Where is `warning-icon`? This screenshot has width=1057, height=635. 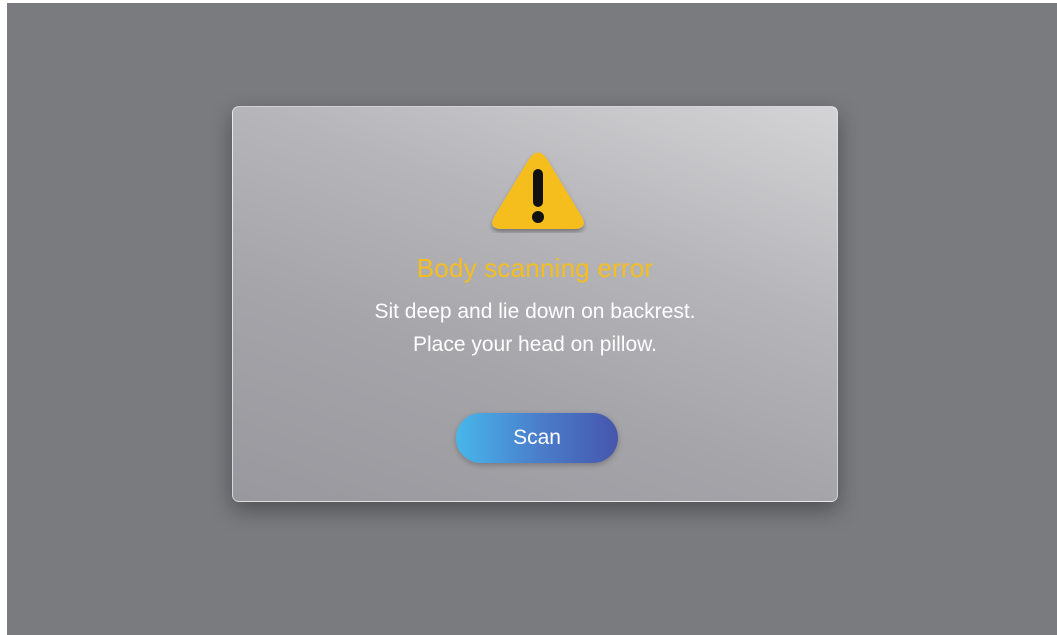
warning-icon is located at coordinates (538, 190).